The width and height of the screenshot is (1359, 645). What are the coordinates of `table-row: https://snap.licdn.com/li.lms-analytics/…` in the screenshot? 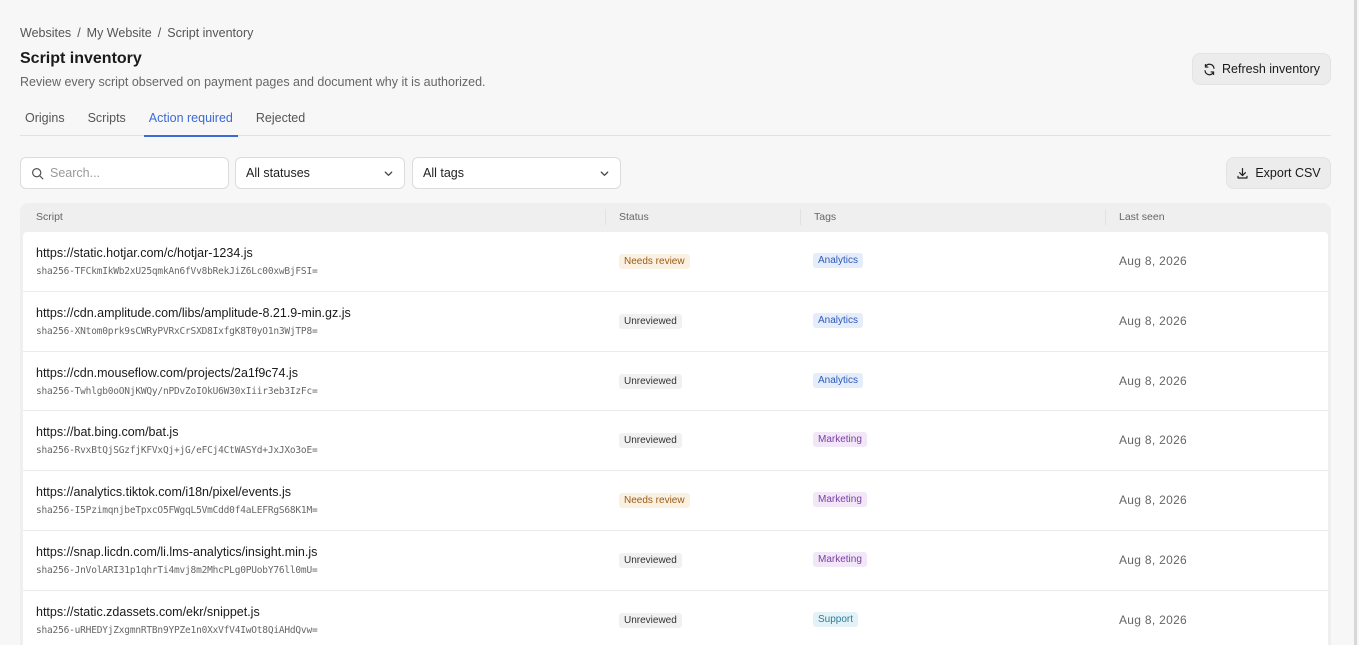 It's located at (675, 561).